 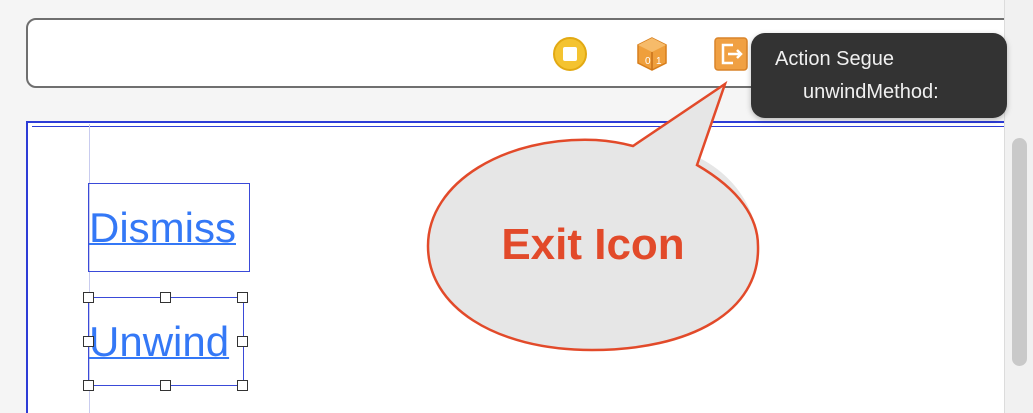 I want to click on resize-handle-top-right, so click(x=242, y=297).